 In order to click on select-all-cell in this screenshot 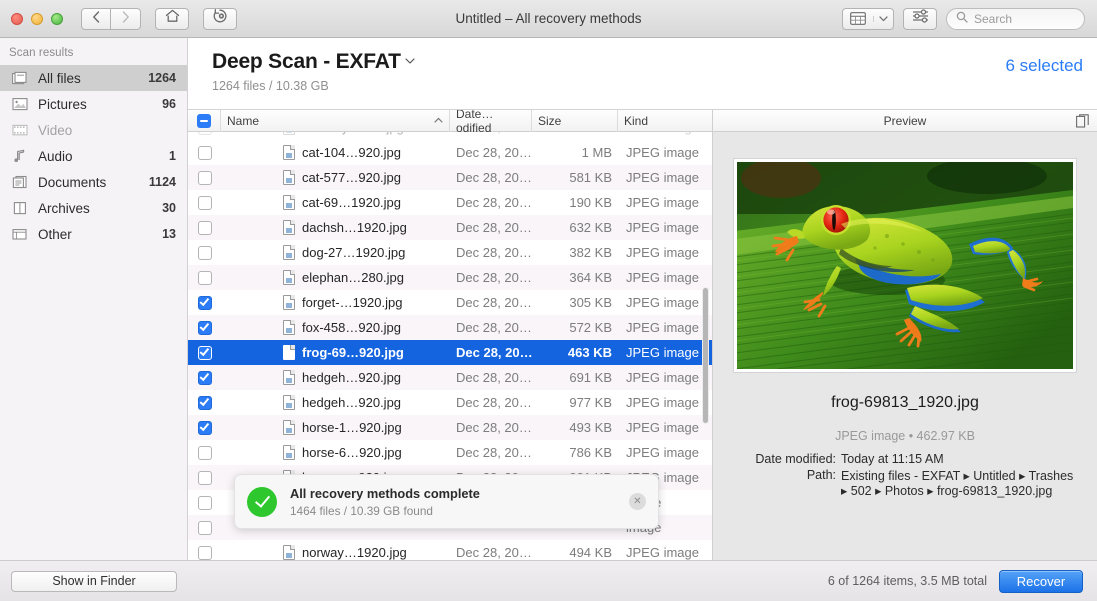, I will do `click(204, 121)`.